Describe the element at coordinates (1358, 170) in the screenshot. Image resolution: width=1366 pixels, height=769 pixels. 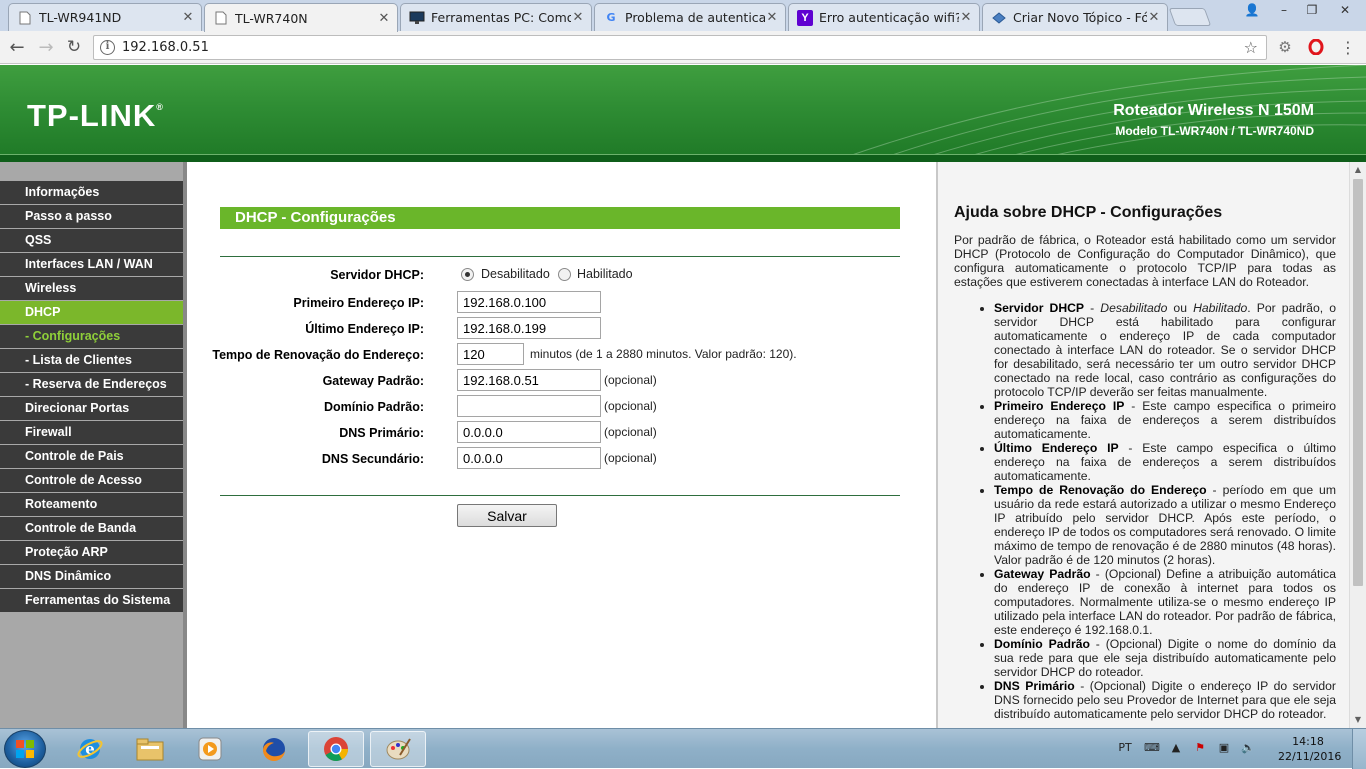
I see `scroll-up-icon: ▲` at that location.